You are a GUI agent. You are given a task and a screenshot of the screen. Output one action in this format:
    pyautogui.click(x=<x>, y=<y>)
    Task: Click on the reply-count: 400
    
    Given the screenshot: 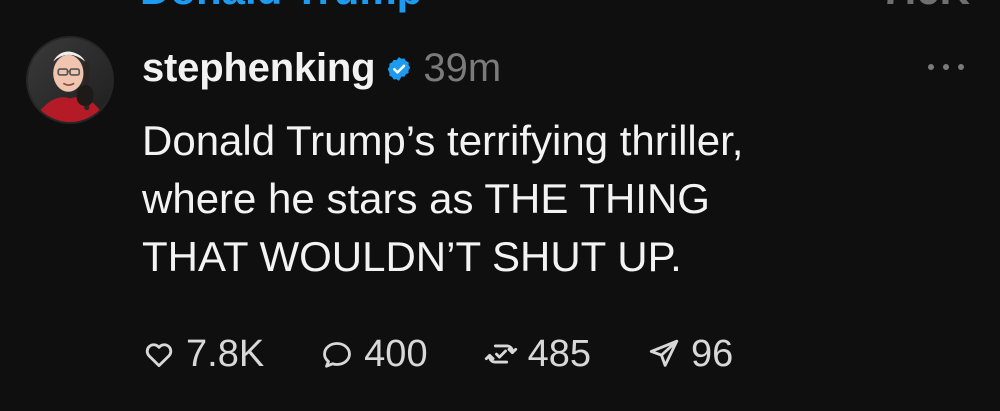 What is the action you would take?
    pyautogui.click(x=396, y=353)
    